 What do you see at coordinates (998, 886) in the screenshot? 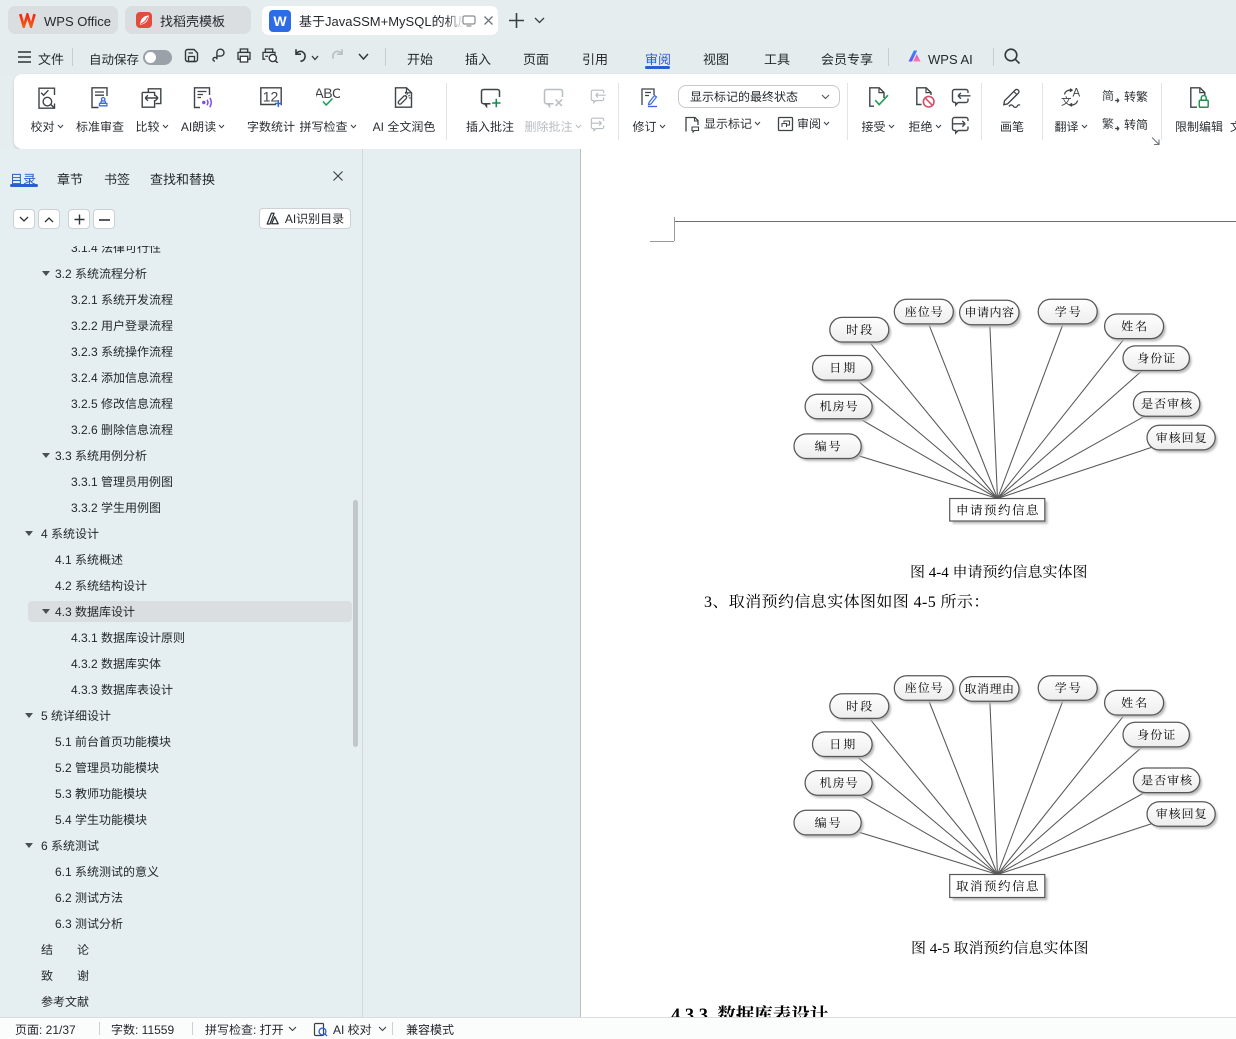
I see `svg-text: 取消预约信息` at bounding box center [998, 886].